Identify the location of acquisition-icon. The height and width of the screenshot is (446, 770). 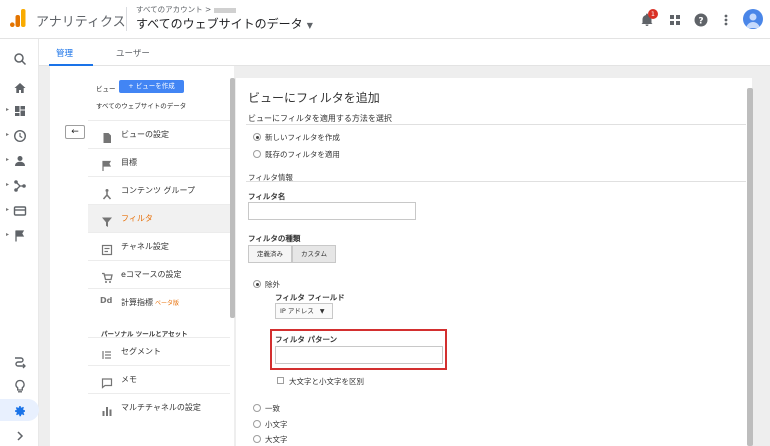
(20, 185).